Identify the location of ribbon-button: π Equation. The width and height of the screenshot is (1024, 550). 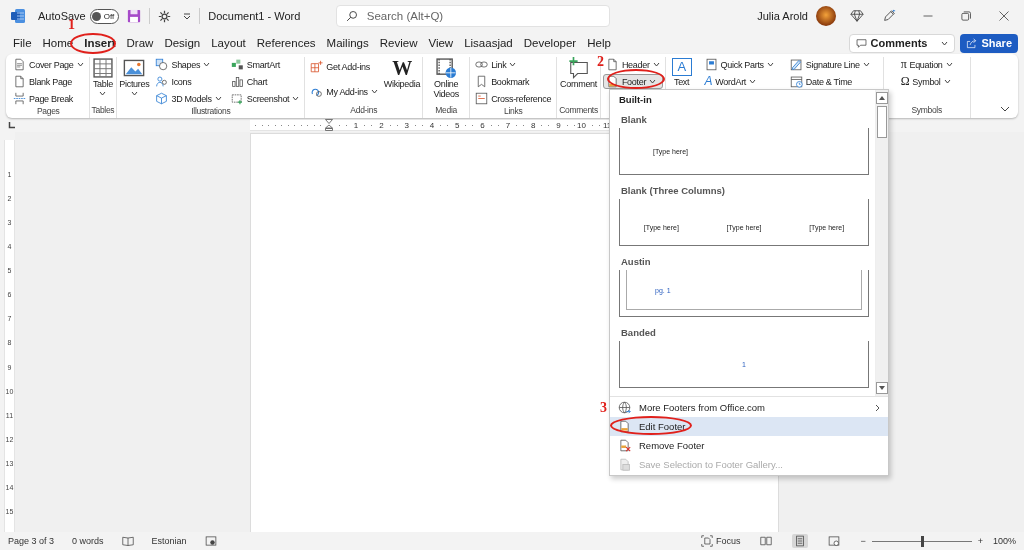
(926, 64).